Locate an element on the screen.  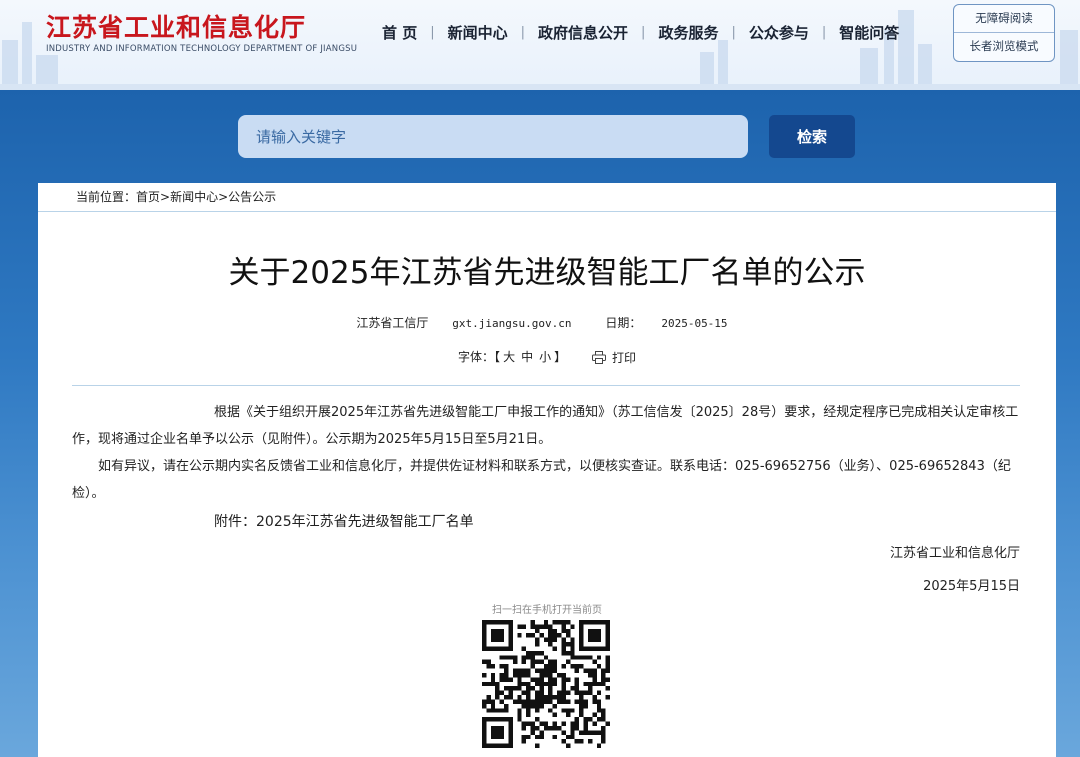
print-label: 打印 is located at coordinates (623, 358).